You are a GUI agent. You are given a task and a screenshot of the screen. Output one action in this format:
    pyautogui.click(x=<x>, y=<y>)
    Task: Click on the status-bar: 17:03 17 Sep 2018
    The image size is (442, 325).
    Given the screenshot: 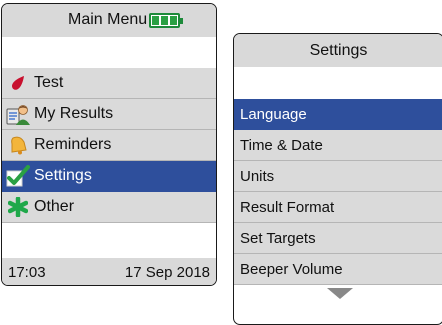 What is the action you would take?
    pyautogui.click(x=109, y=271)
    